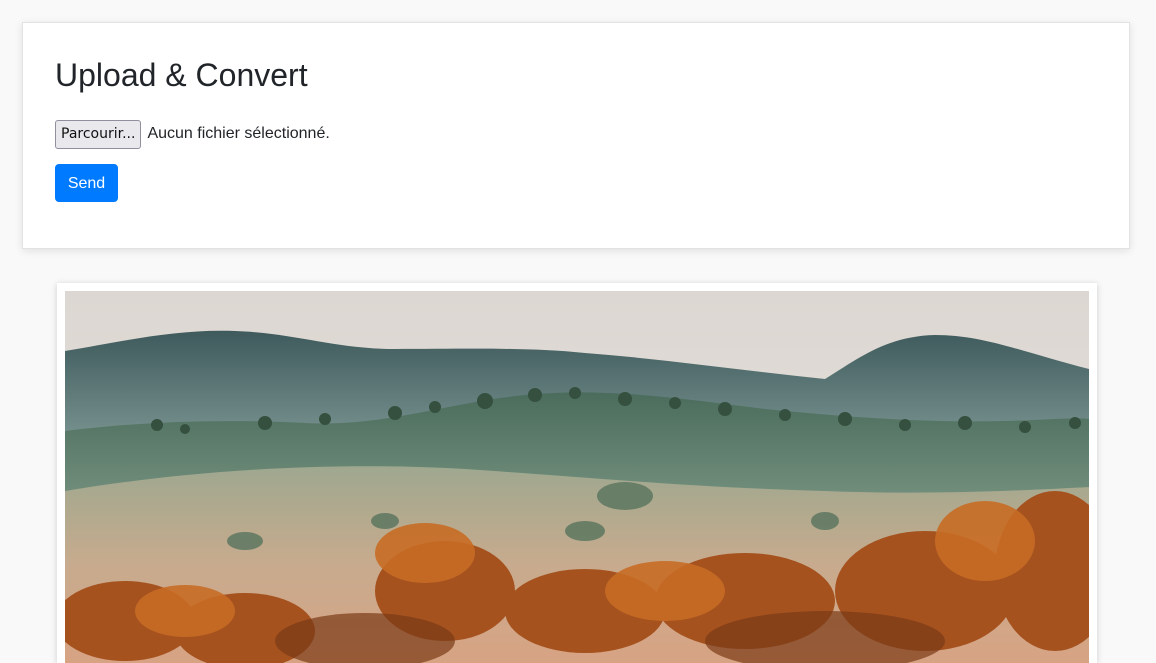  Describe the element at coordinates (181, 75) in the screenshot. I see `page-title: Upload & Convert` at that location.